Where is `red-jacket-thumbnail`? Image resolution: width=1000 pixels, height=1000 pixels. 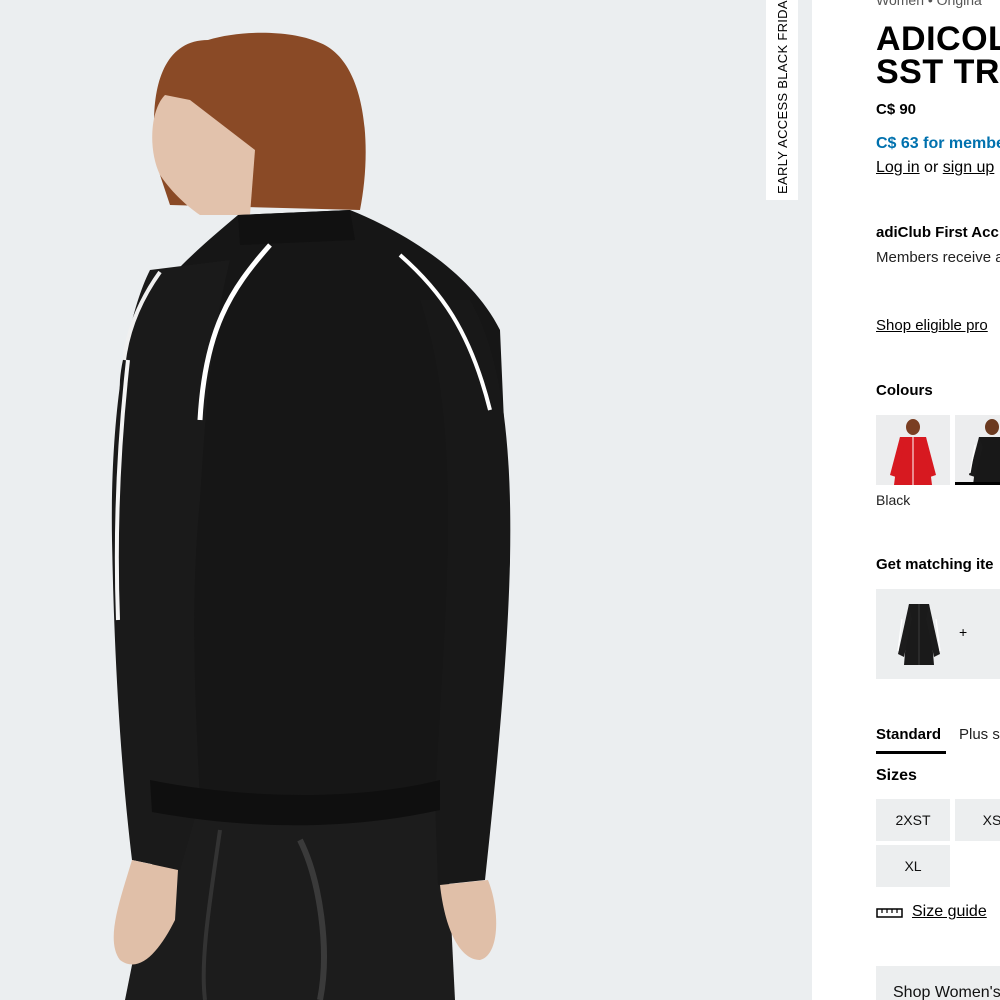 red-jacket-thumbnail is located at coordinates (913, 452).